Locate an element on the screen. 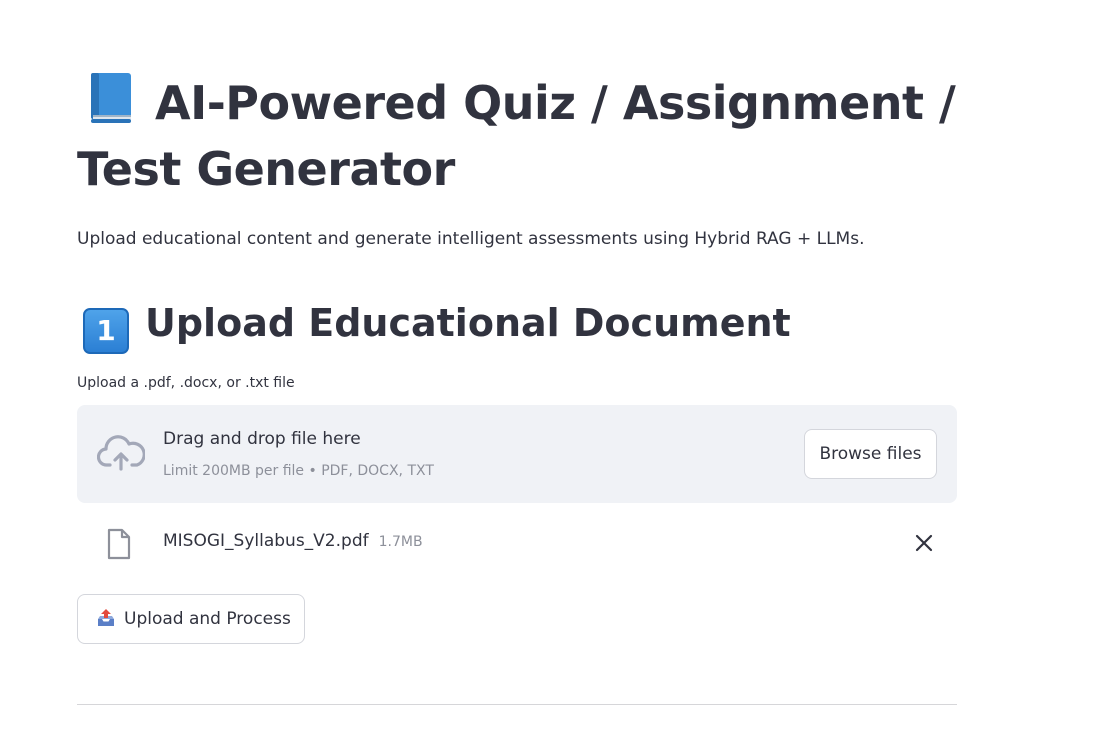 The height and width of the screenshot is (746, 1111). keycap-one-icon: 1 is located at coordinates (106, 331).